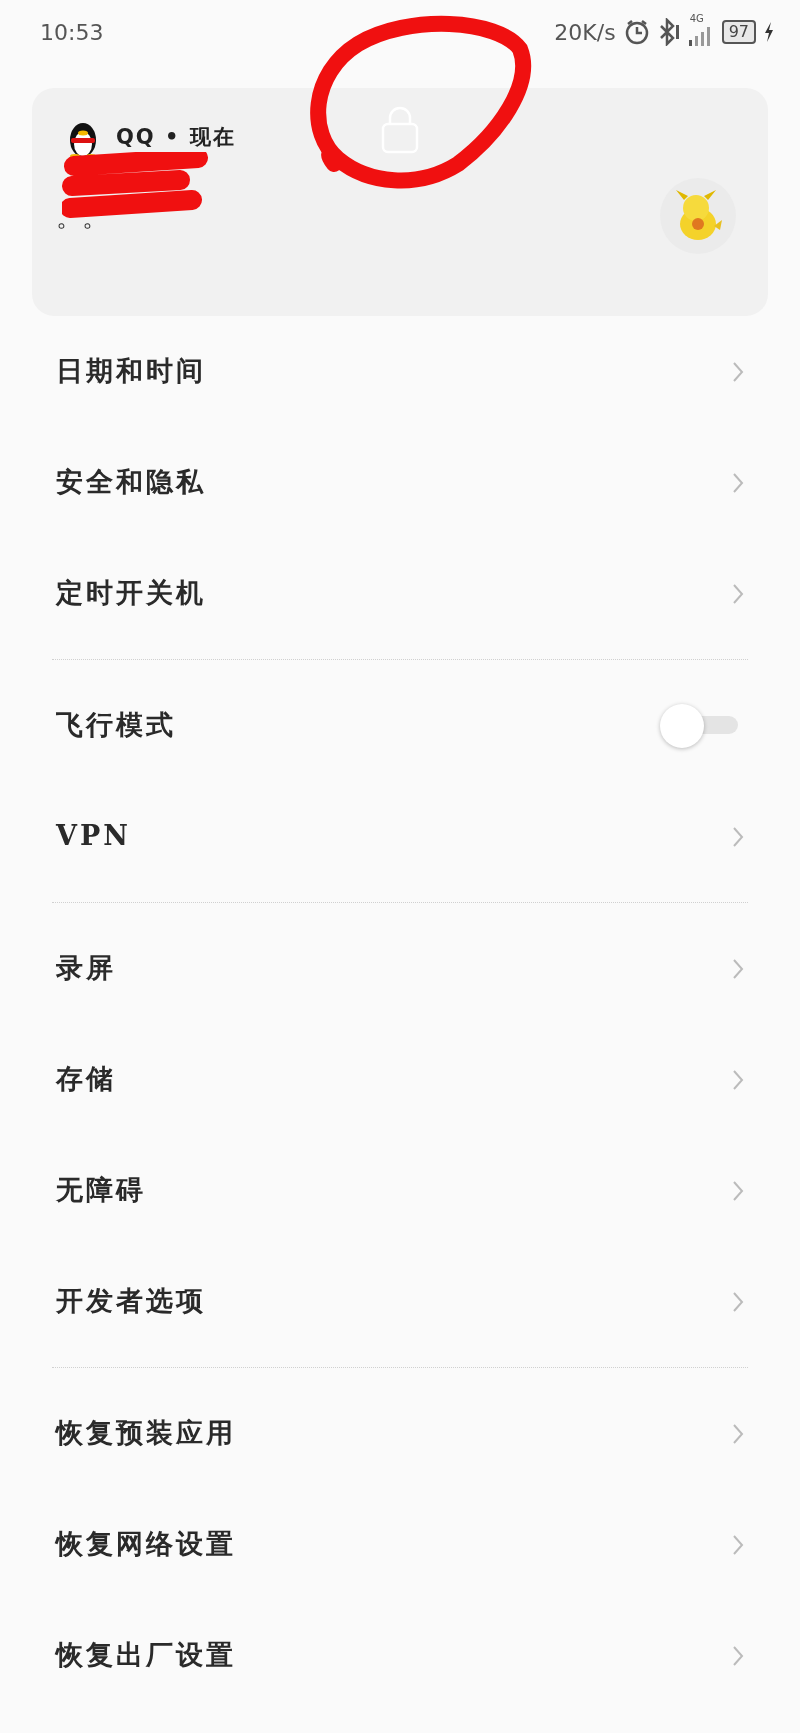 This screenshot has height=1733, width=800. What do you see at coordinates (400, 968) in the screenshot?
I see `settings-row: 录屏` at bounding box center [400, 968].